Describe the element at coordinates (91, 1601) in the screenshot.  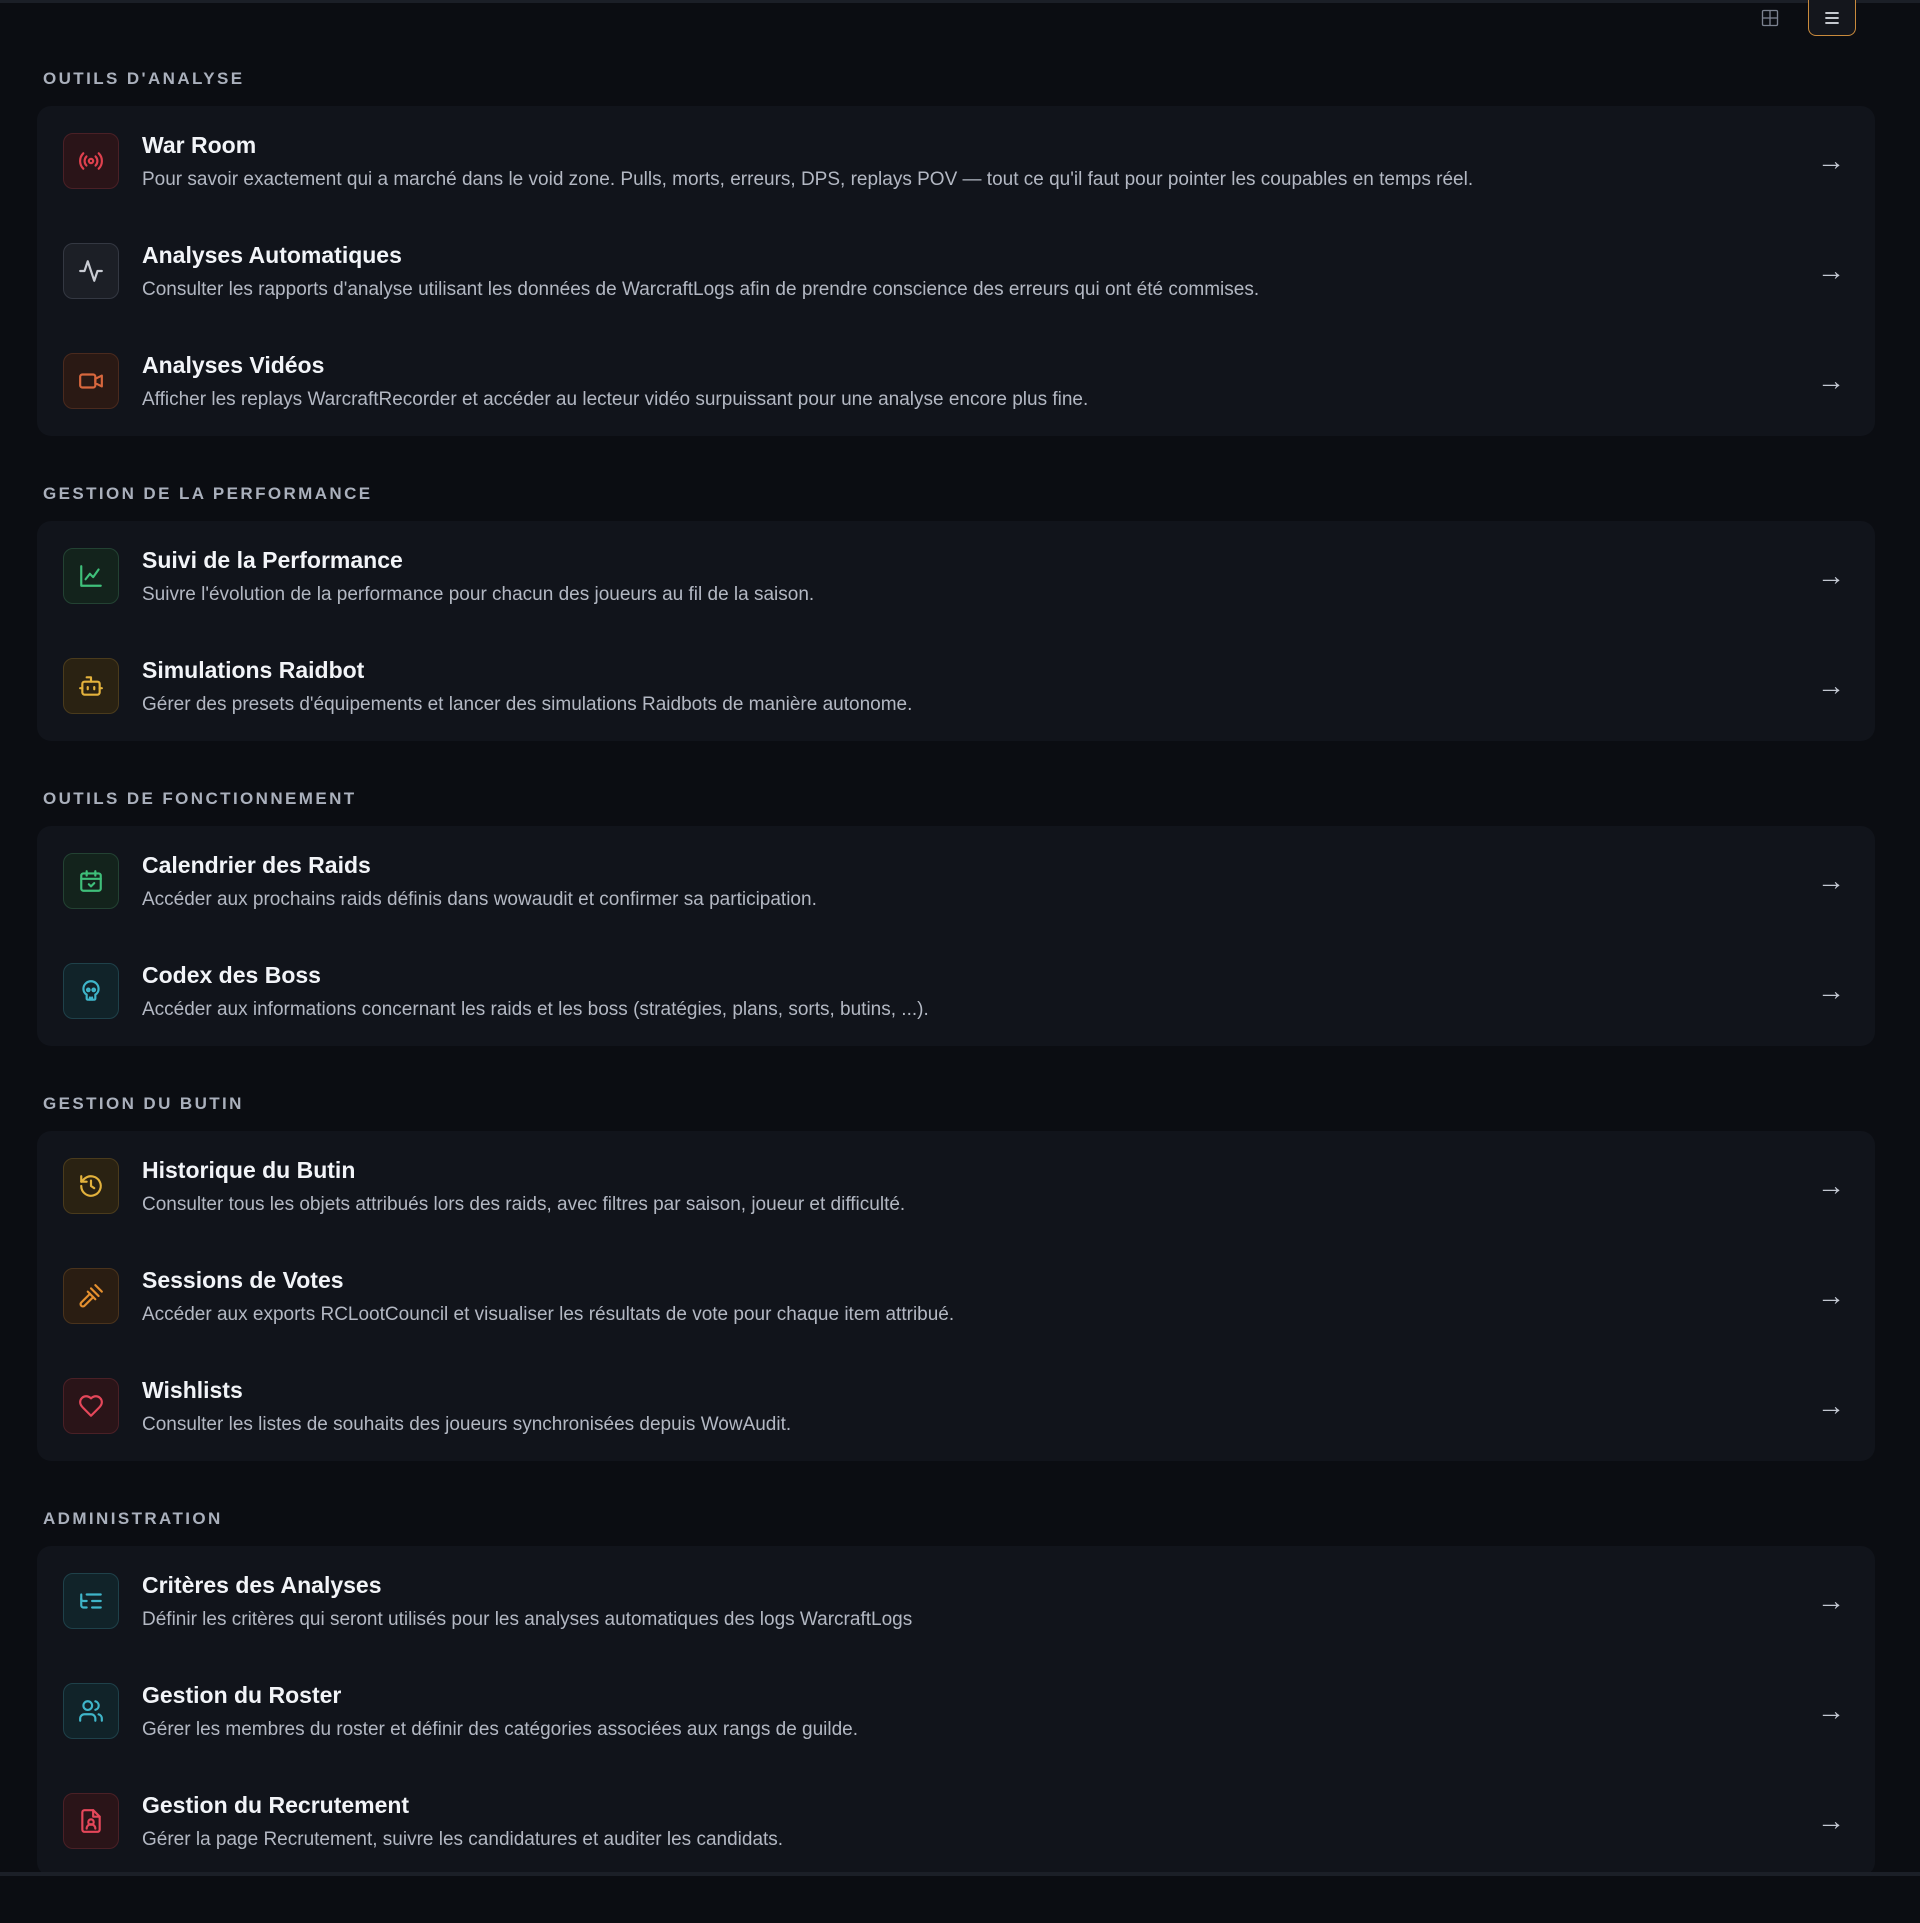
I see `list-tree-icon` at that location.